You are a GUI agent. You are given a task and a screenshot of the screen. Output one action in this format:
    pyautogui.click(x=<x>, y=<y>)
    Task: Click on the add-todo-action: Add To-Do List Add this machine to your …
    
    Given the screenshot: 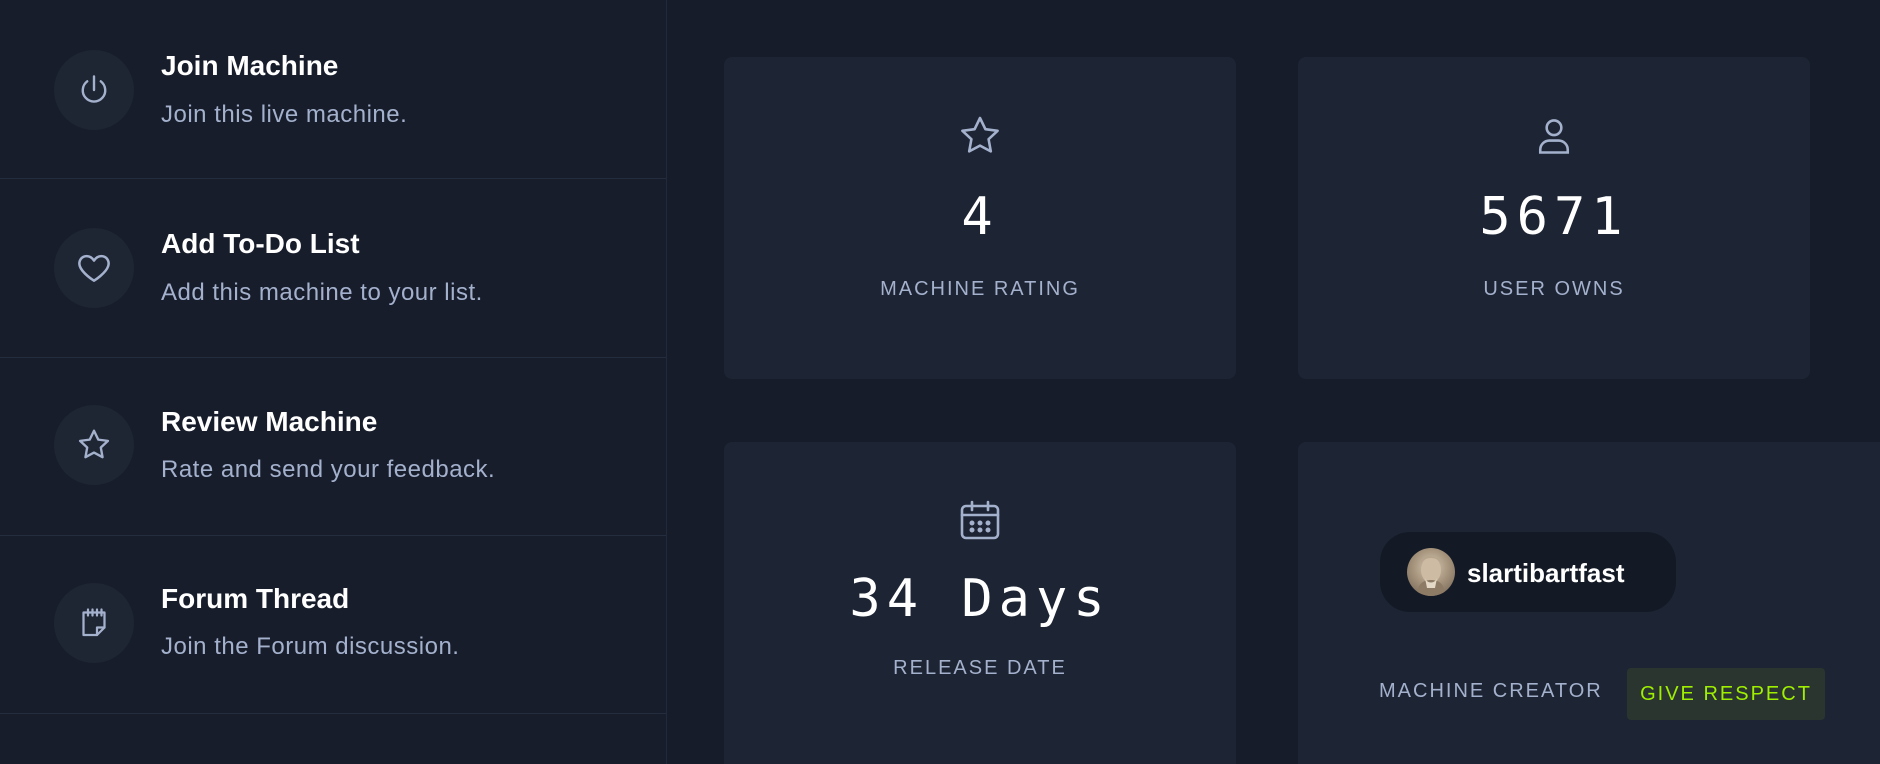 What is the action you would take?
    pyautogui.click(x=333, y=268)
    